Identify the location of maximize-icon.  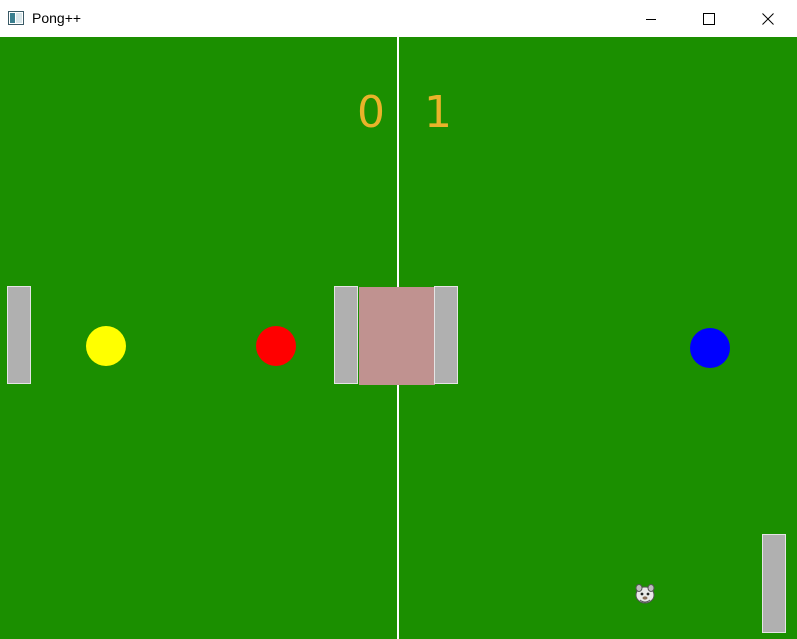
(709, 18).